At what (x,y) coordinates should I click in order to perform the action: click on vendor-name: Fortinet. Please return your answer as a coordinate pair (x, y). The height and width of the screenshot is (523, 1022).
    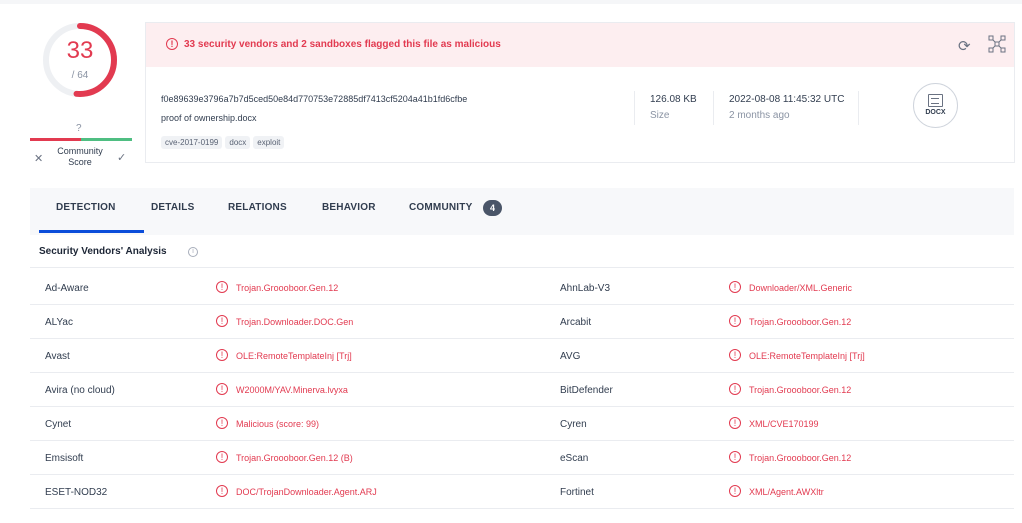
    Looking at the image, I should click on (577, 492).